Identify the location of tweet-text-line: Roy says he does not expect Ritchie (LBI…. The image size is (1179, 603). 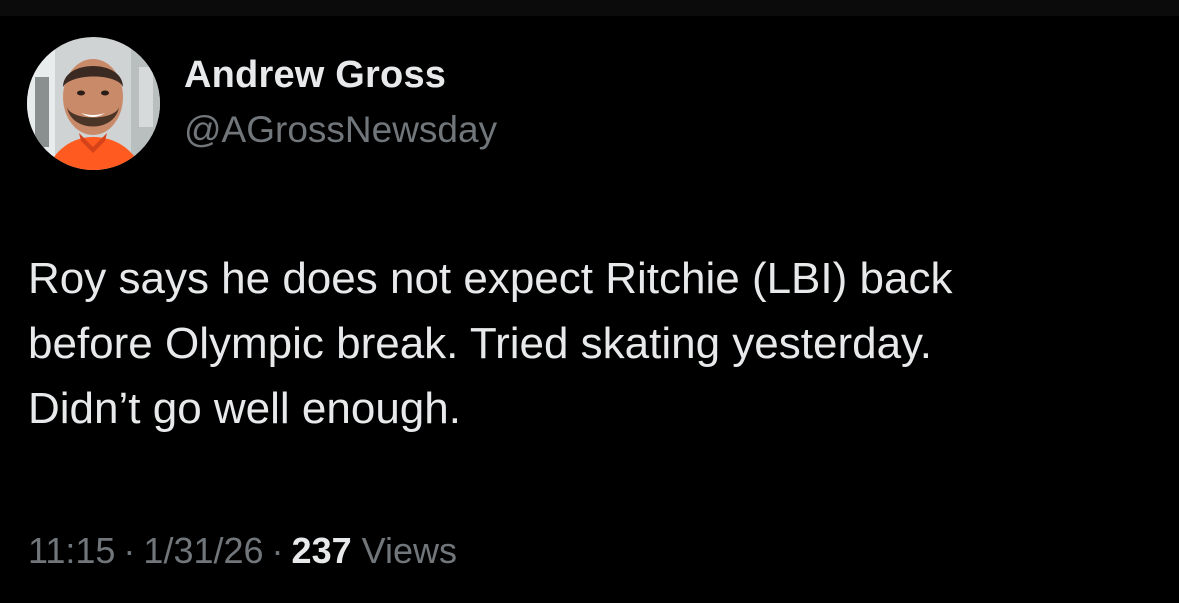
(490, 278).